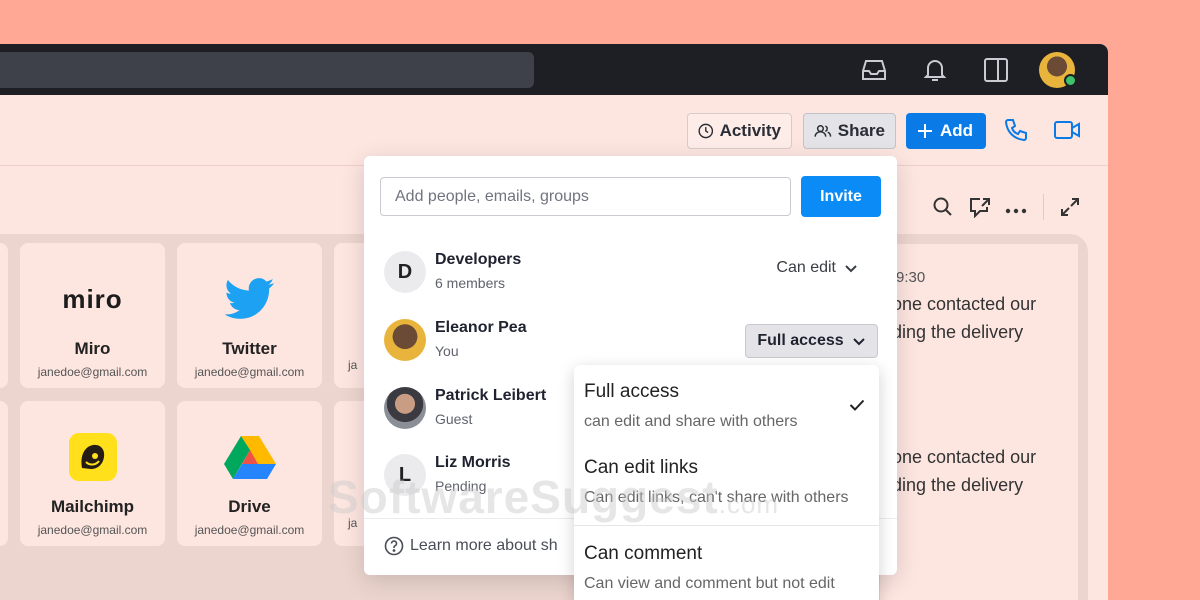  What do you see at coordinates (841, 196) in the screenshot?
I see `invite-button: Invite` at bounding box center [841, 196].